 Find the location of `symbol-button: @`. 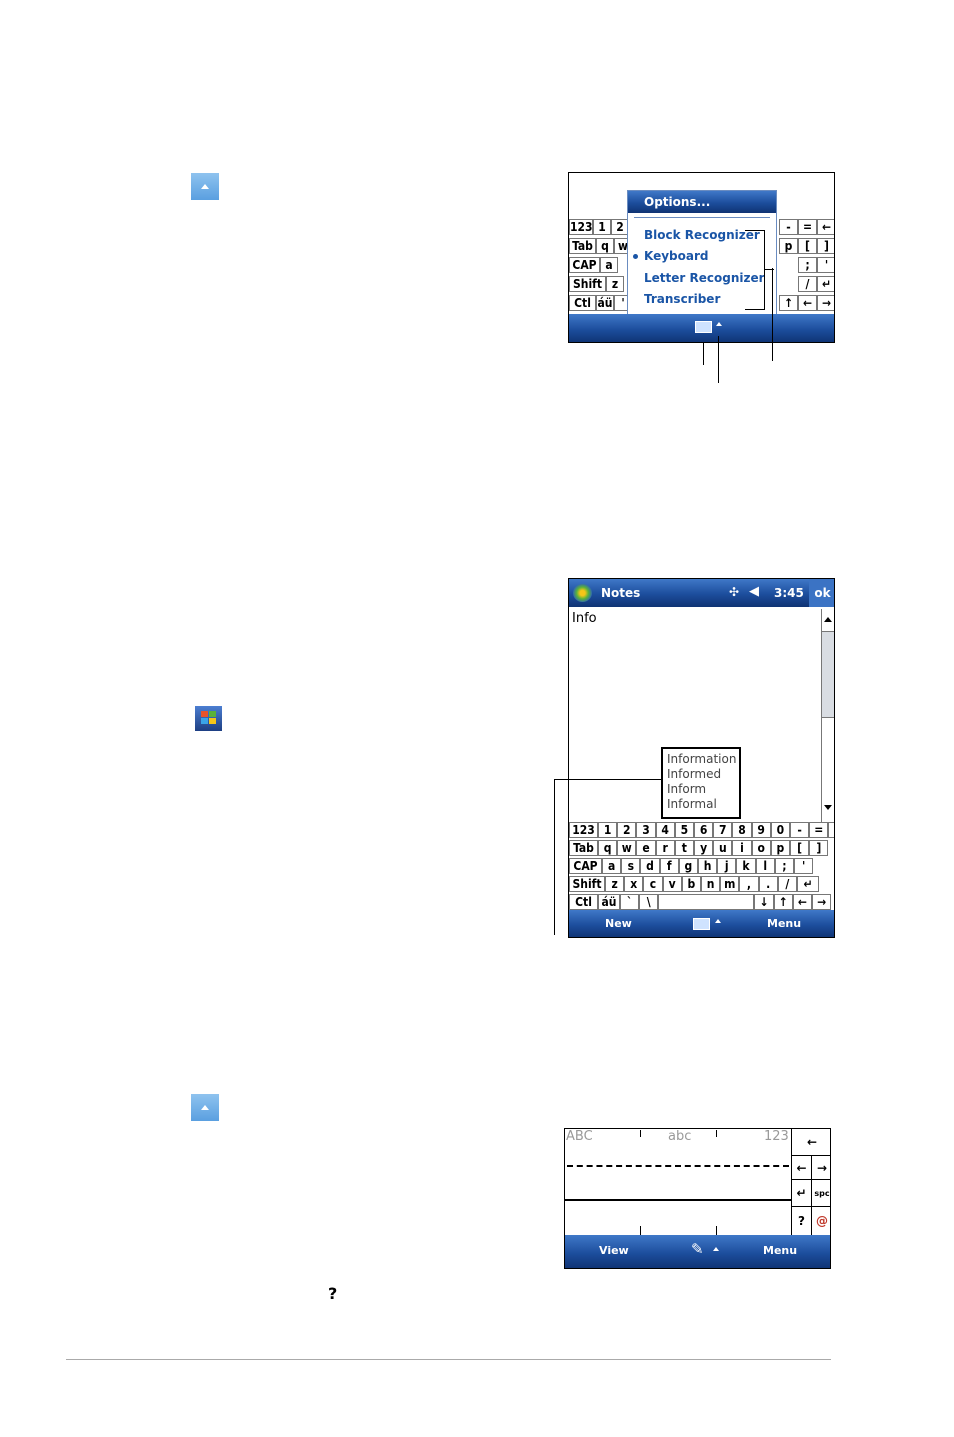

symbol-button: @ is located at coordinates (821, 1221).